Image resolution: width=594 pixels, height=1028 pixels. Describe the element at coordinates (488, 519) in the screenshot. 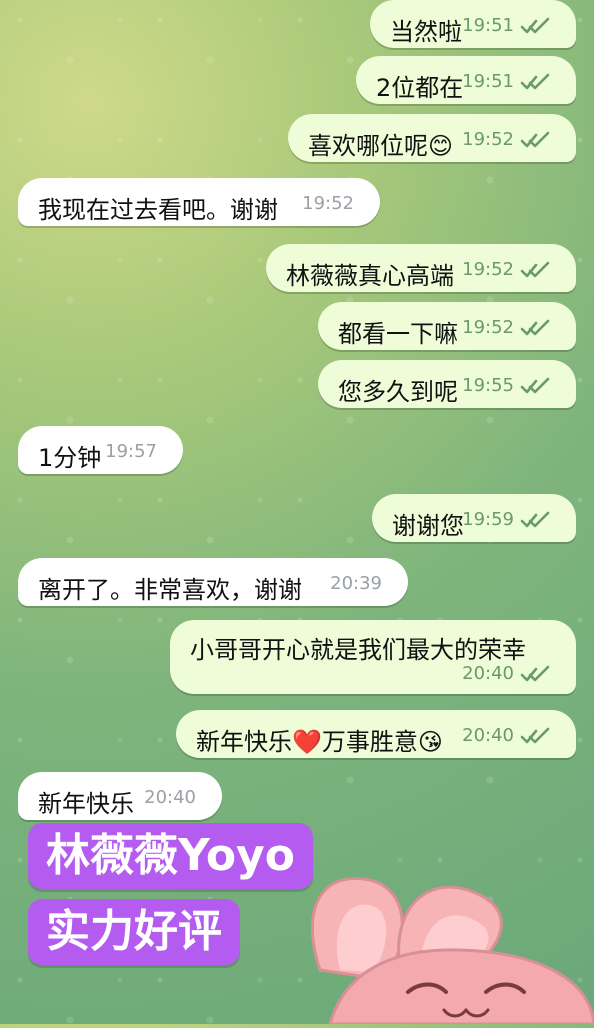

I see `message-time: 19:59` at that location.